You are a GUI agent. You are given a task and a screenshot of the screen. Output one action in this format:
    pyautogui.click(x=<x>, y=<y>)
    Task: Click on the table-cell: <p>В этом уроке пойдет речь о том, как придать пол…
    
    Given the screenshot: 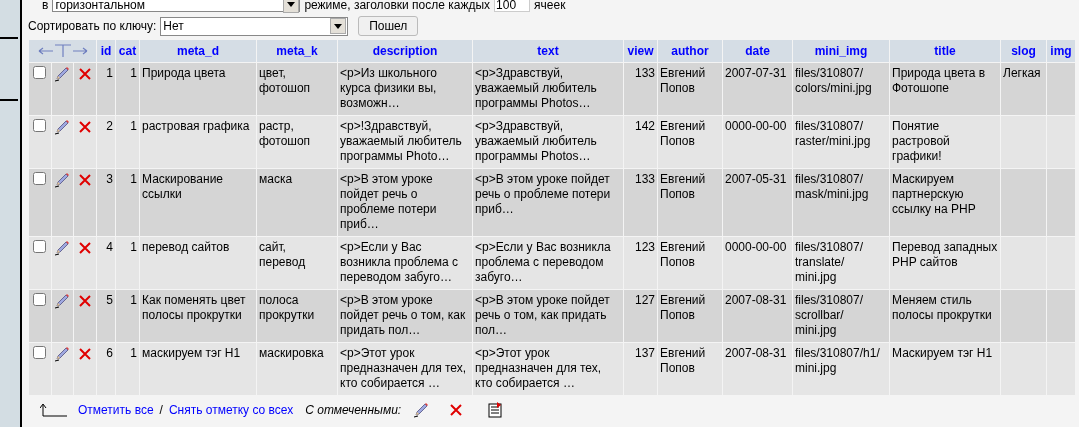 What is the action you would take?
    pyautogui.click(x=405, y=316)
    